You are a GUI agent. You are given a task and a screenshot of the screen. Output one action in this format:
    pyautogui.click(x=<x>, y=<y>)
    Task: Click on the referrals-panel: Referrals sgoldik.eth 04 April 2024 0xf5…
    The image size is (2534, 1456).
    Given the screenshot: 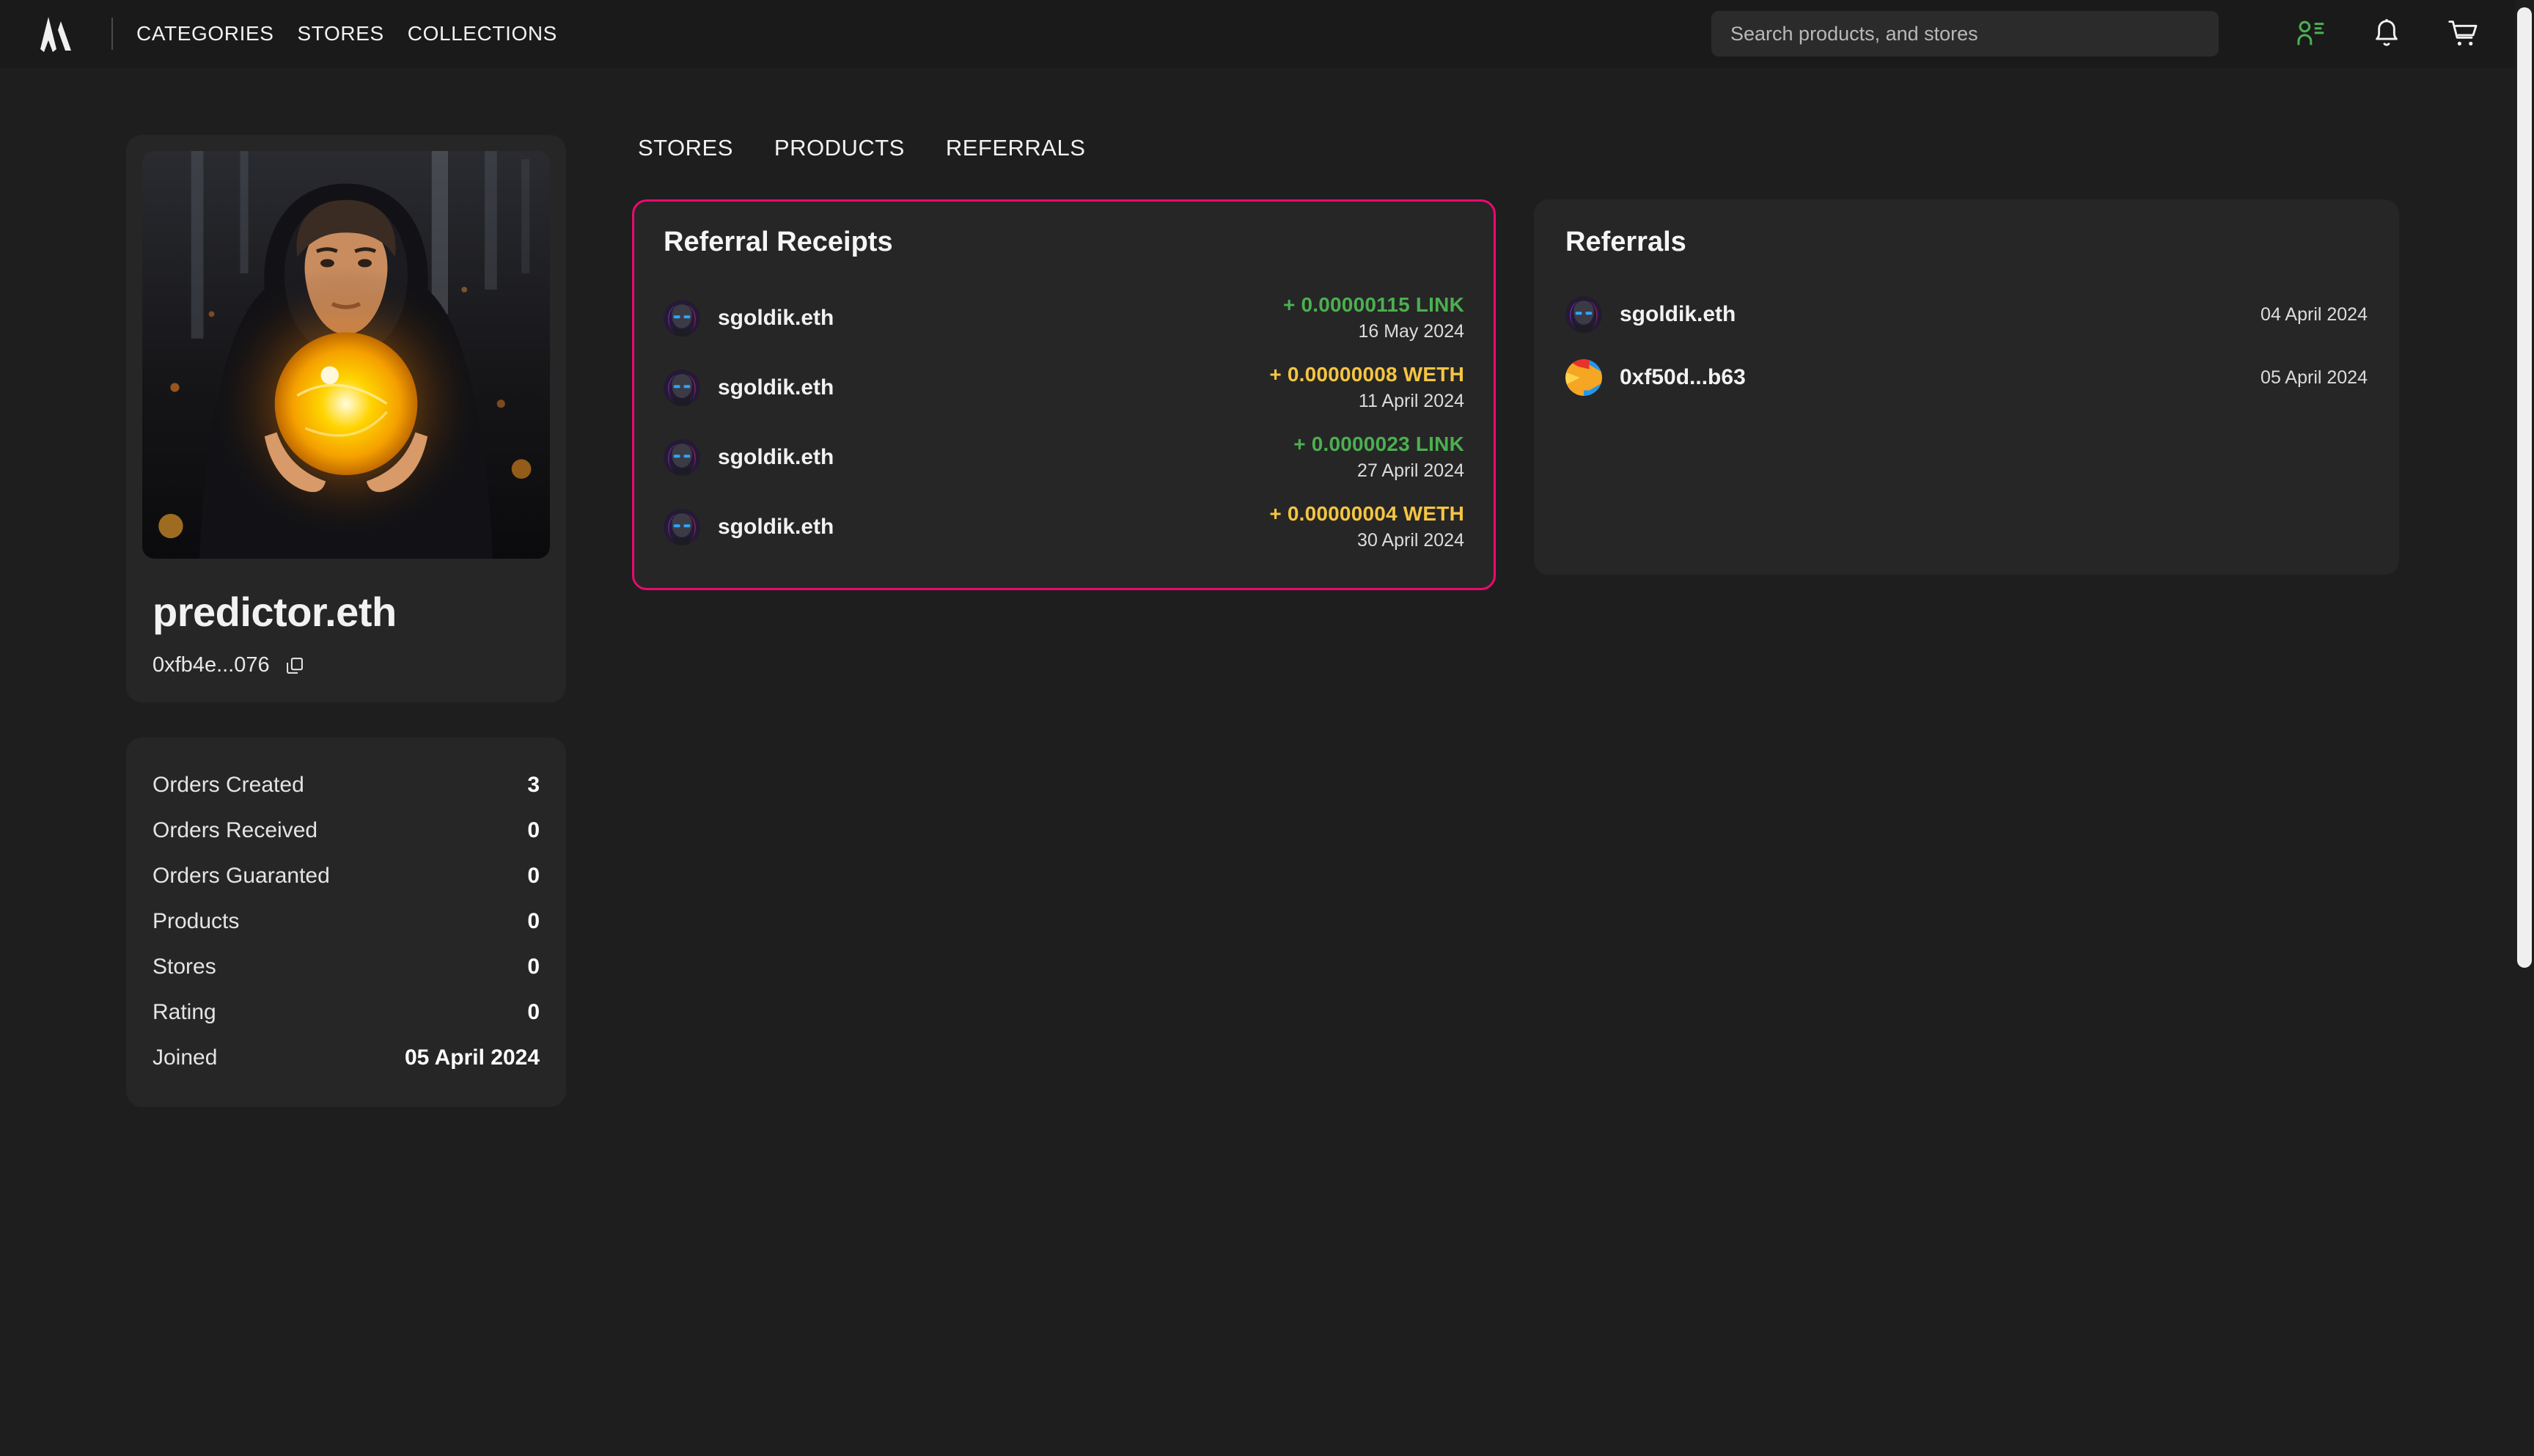 What is the action you would take?
    pyautogui.click(x=1967, y=387)
    